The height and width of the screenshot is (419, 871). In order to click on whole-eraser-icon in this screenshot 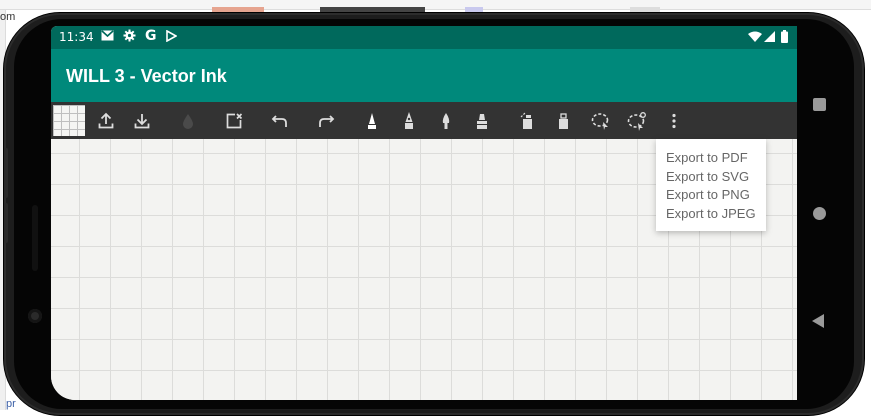, I will do `click(563, 121)`.